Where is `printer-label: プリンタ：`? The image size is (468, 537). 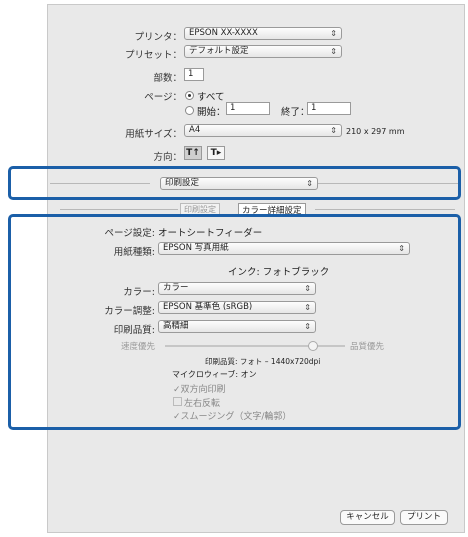
printer-label: プリンタ： is located at coordinates (158, 37).